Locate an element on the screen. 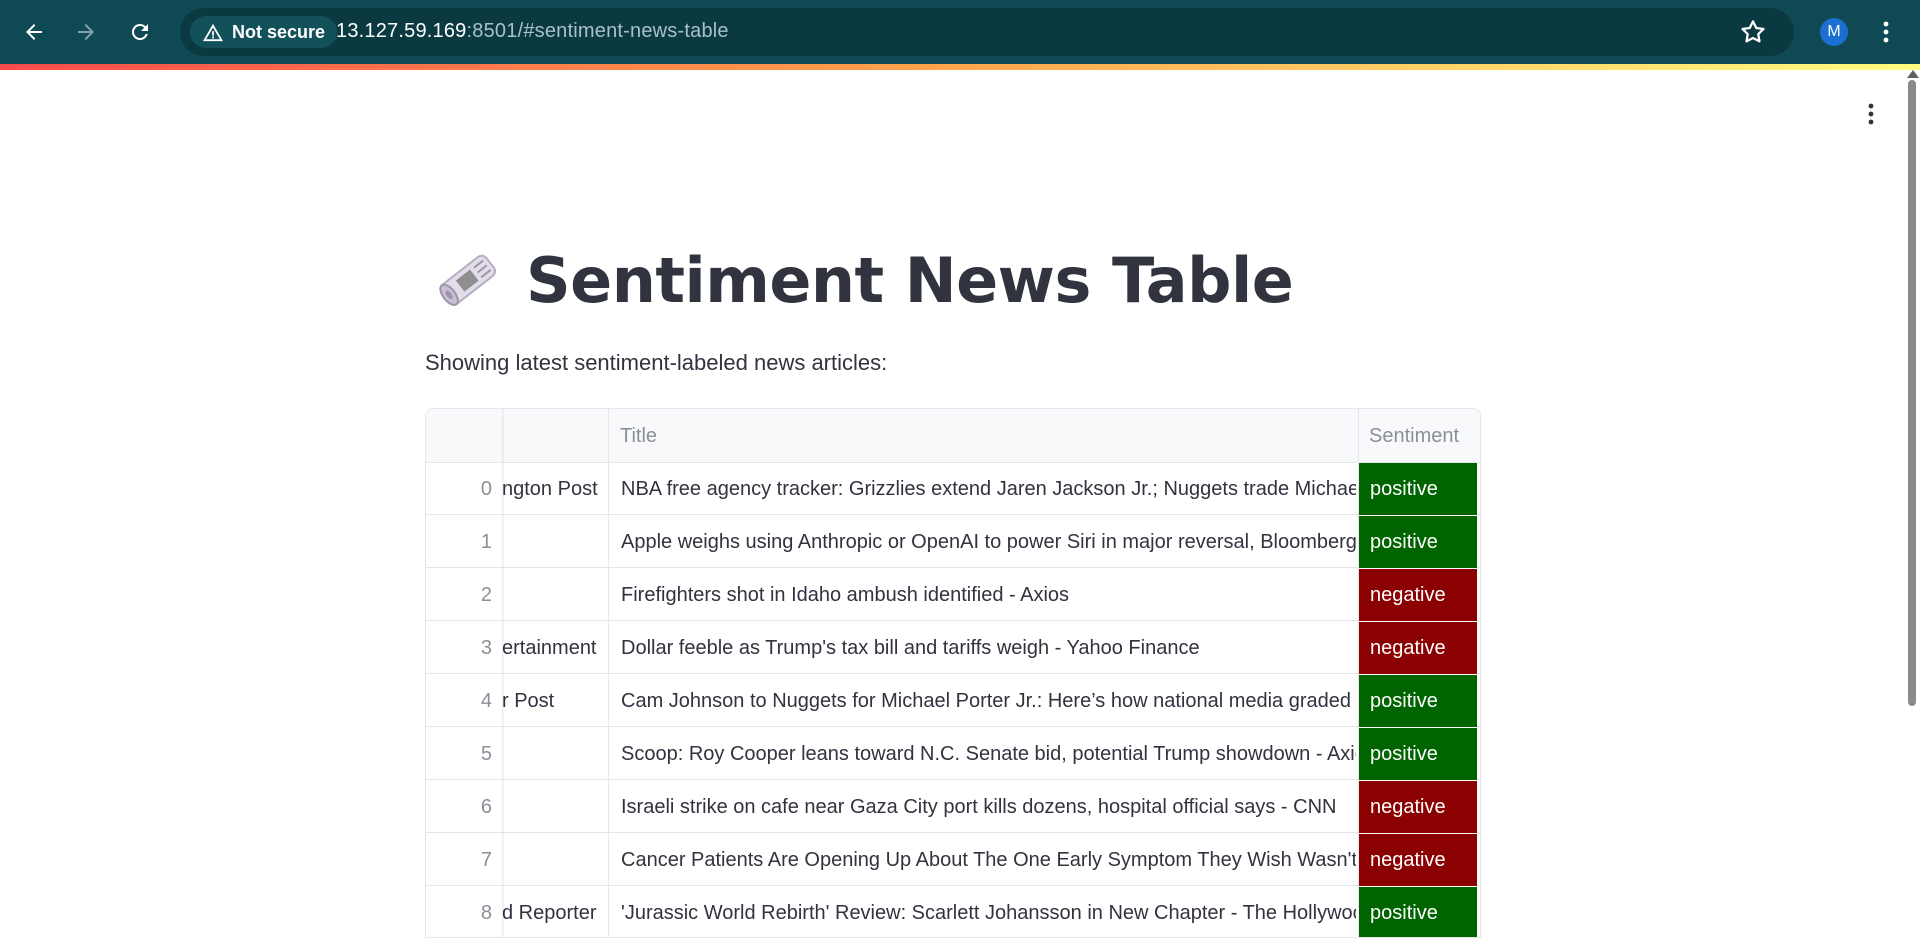 This screenshot has height=938, width=1920. source-text: ertainment is located at coordinates (549, 648).